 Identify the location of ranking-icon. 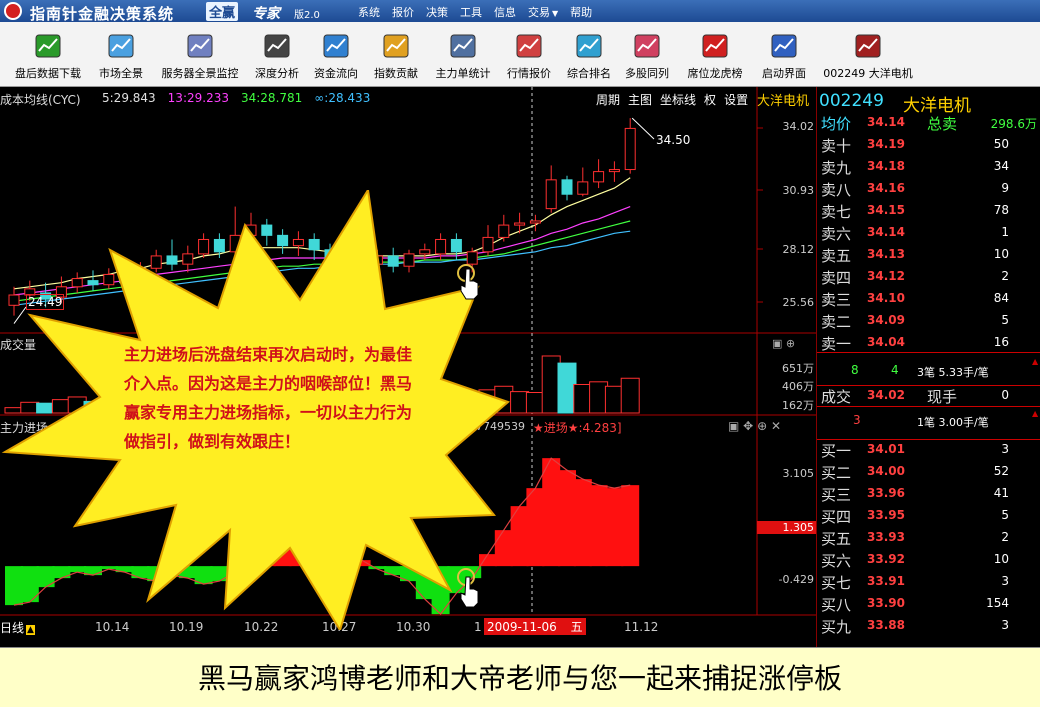
(589, 46).